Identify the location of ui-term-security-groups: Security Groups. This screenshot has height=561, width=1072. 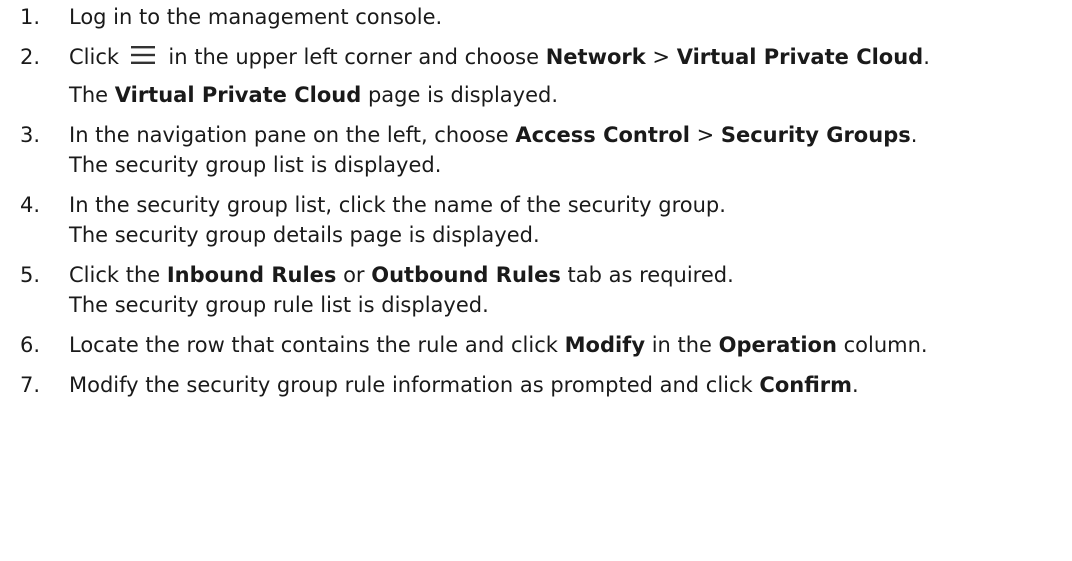
(815, 135).